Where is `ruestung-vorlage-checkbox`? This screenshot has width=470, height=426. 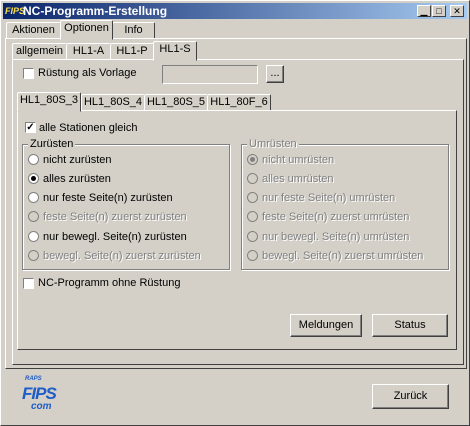
ruestung-vorlage-checkbox is located at coordinates (28, 73).